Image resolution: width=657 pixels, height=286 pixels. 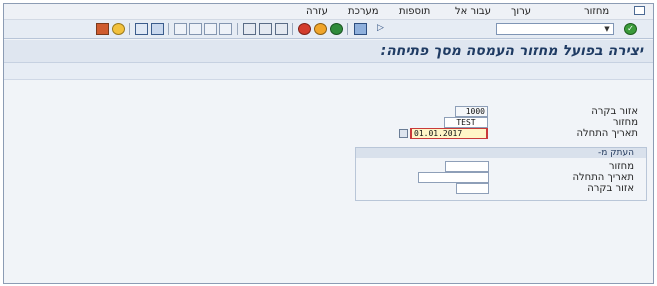 I want to click on standard-toolbar: ▷ ▼ ✓, so click(x=328, y=29).